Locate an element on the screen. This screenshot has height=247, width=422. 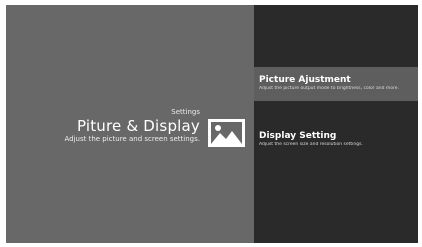
breadcrumb: Settings is located at coordinates (185, 112).